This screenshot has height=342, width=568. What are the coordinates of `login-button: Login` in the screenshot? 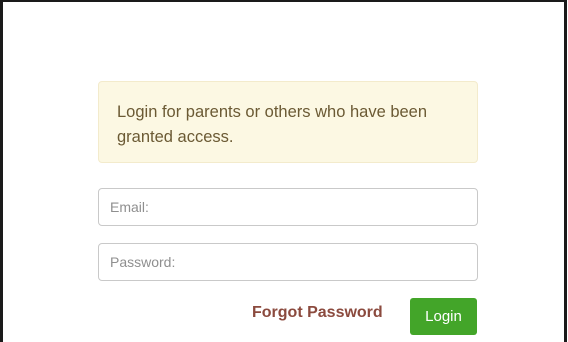 It's located at (443, 316).